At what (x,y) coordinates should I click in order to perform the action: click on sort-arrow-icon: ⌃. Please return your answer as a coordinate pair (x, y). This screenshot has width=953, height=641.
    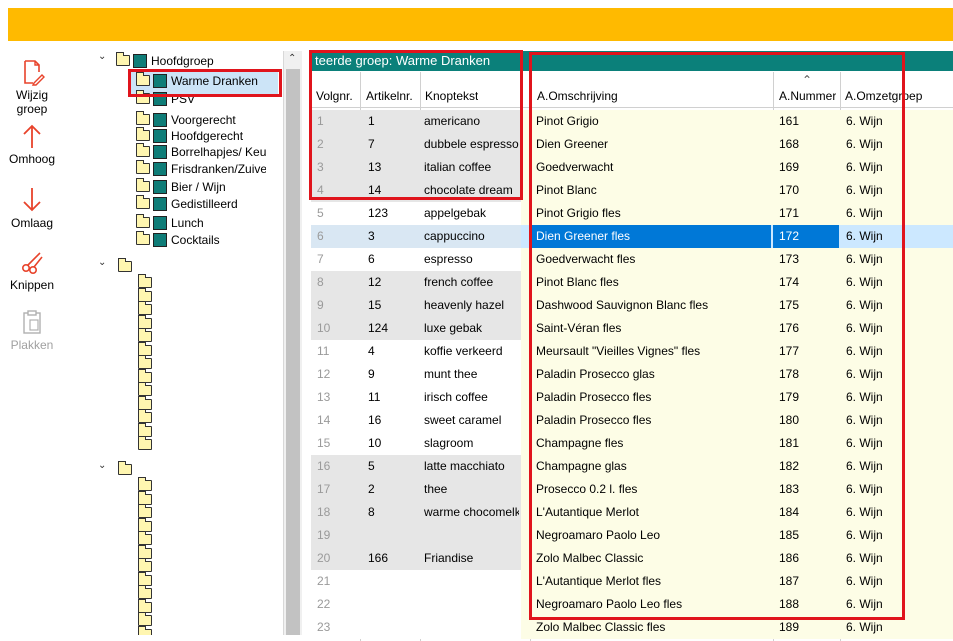
    Looking at the image, I should click on (807, 80).